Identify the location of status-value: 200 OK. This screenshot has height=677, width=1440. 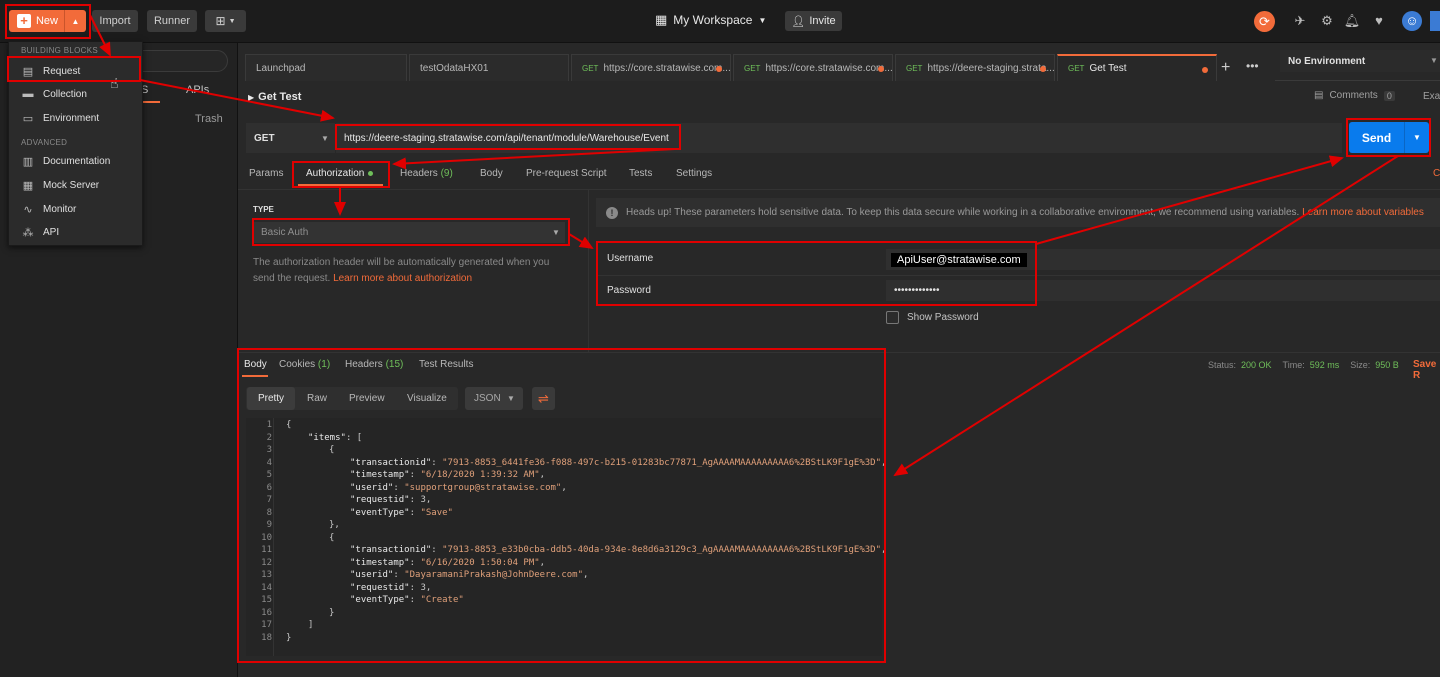
(1256, 365).